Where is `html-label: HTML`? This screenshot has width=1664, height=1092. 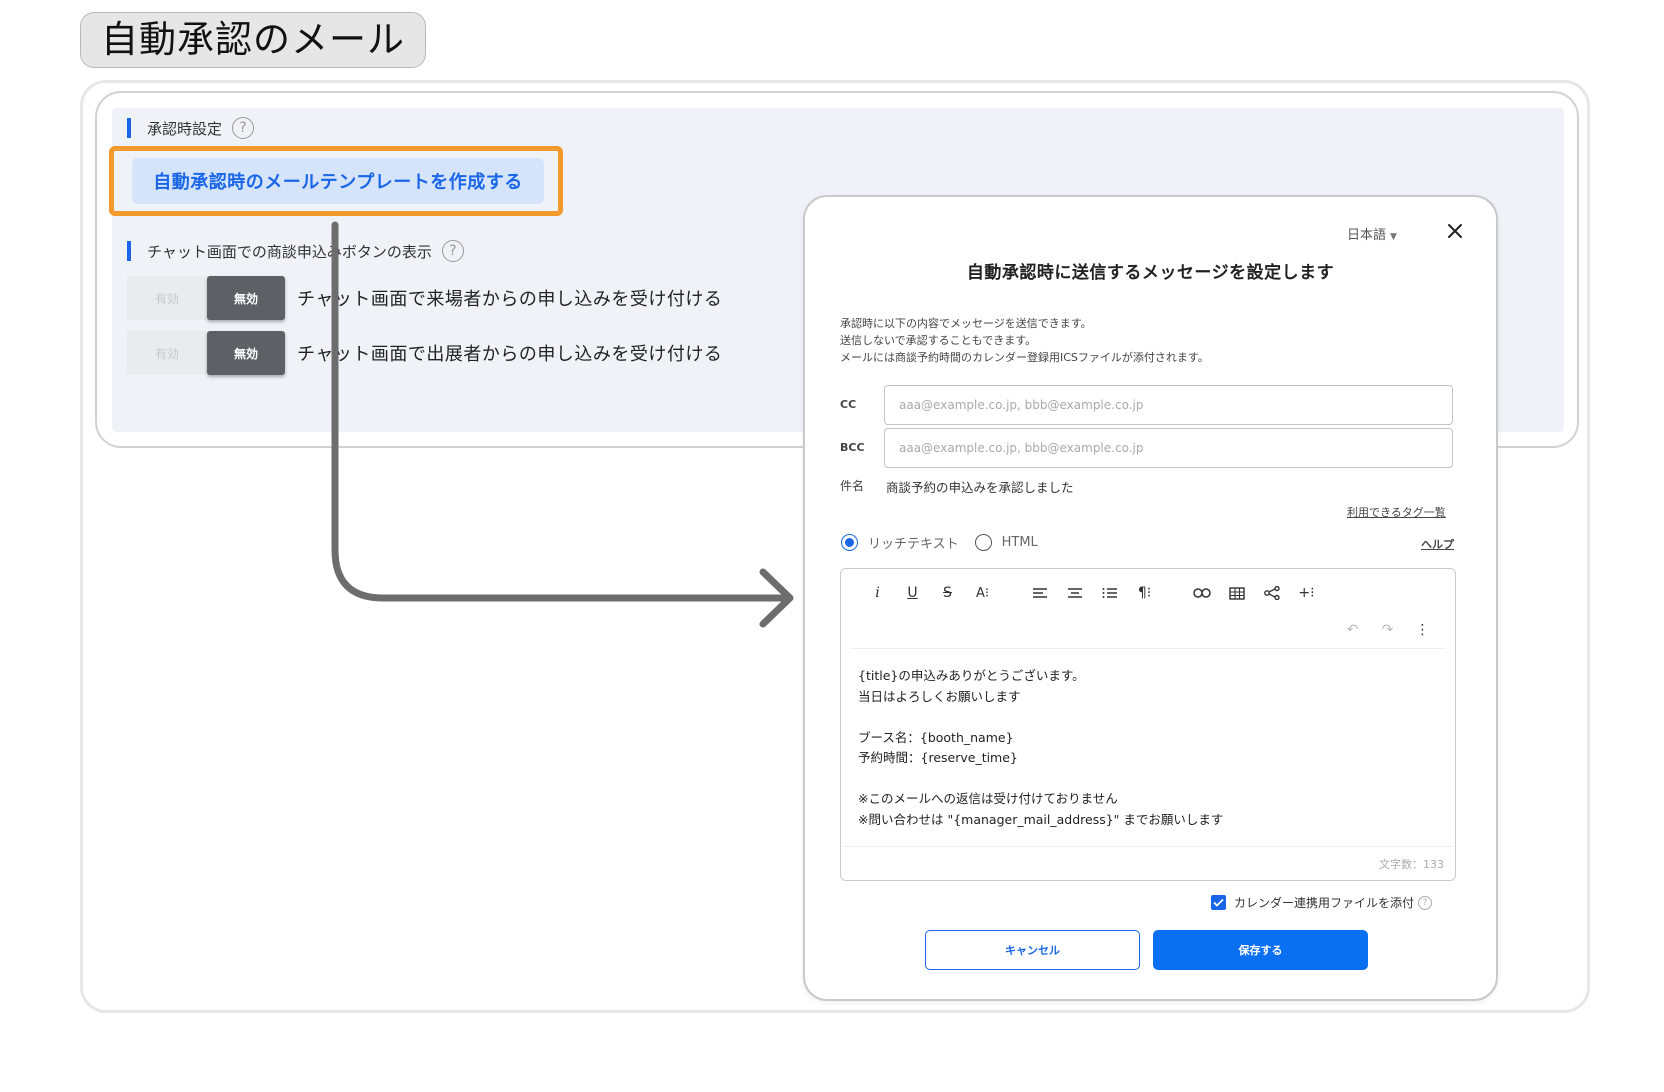 html-label: HTML is located at coordinates (1019, 542).